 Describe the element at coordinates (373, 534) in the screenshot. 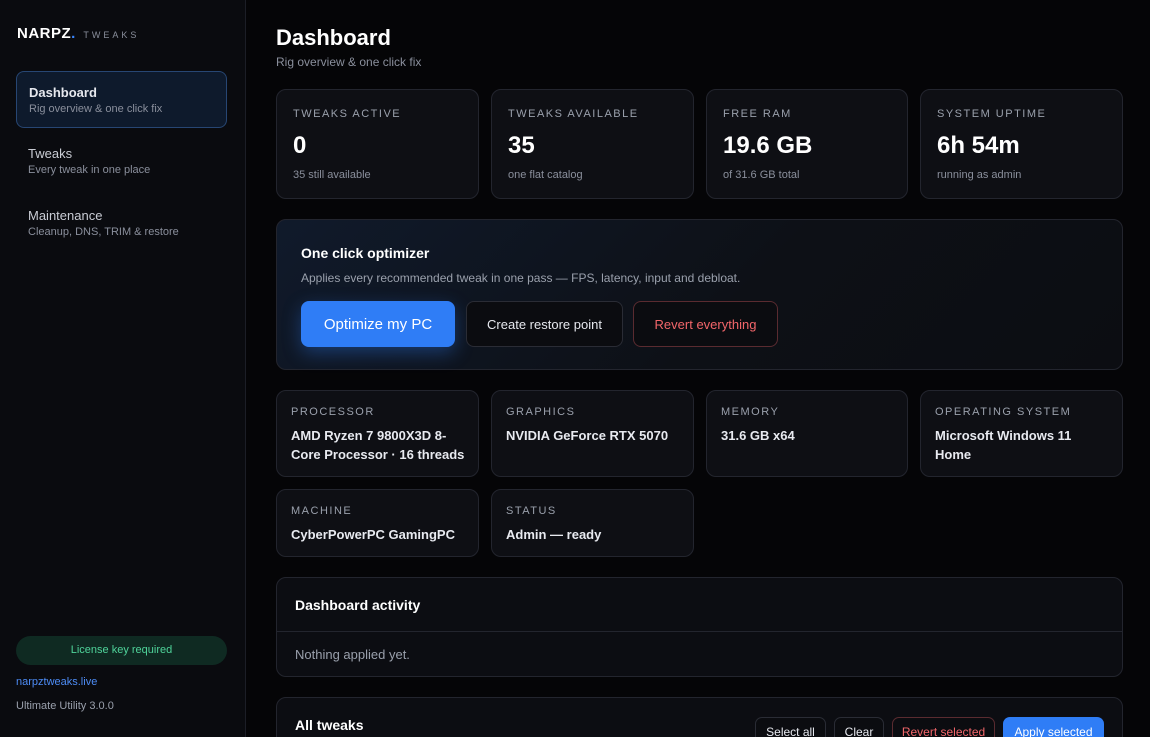

I see `info-value: CyberPowerPC GamingPC` at that location.